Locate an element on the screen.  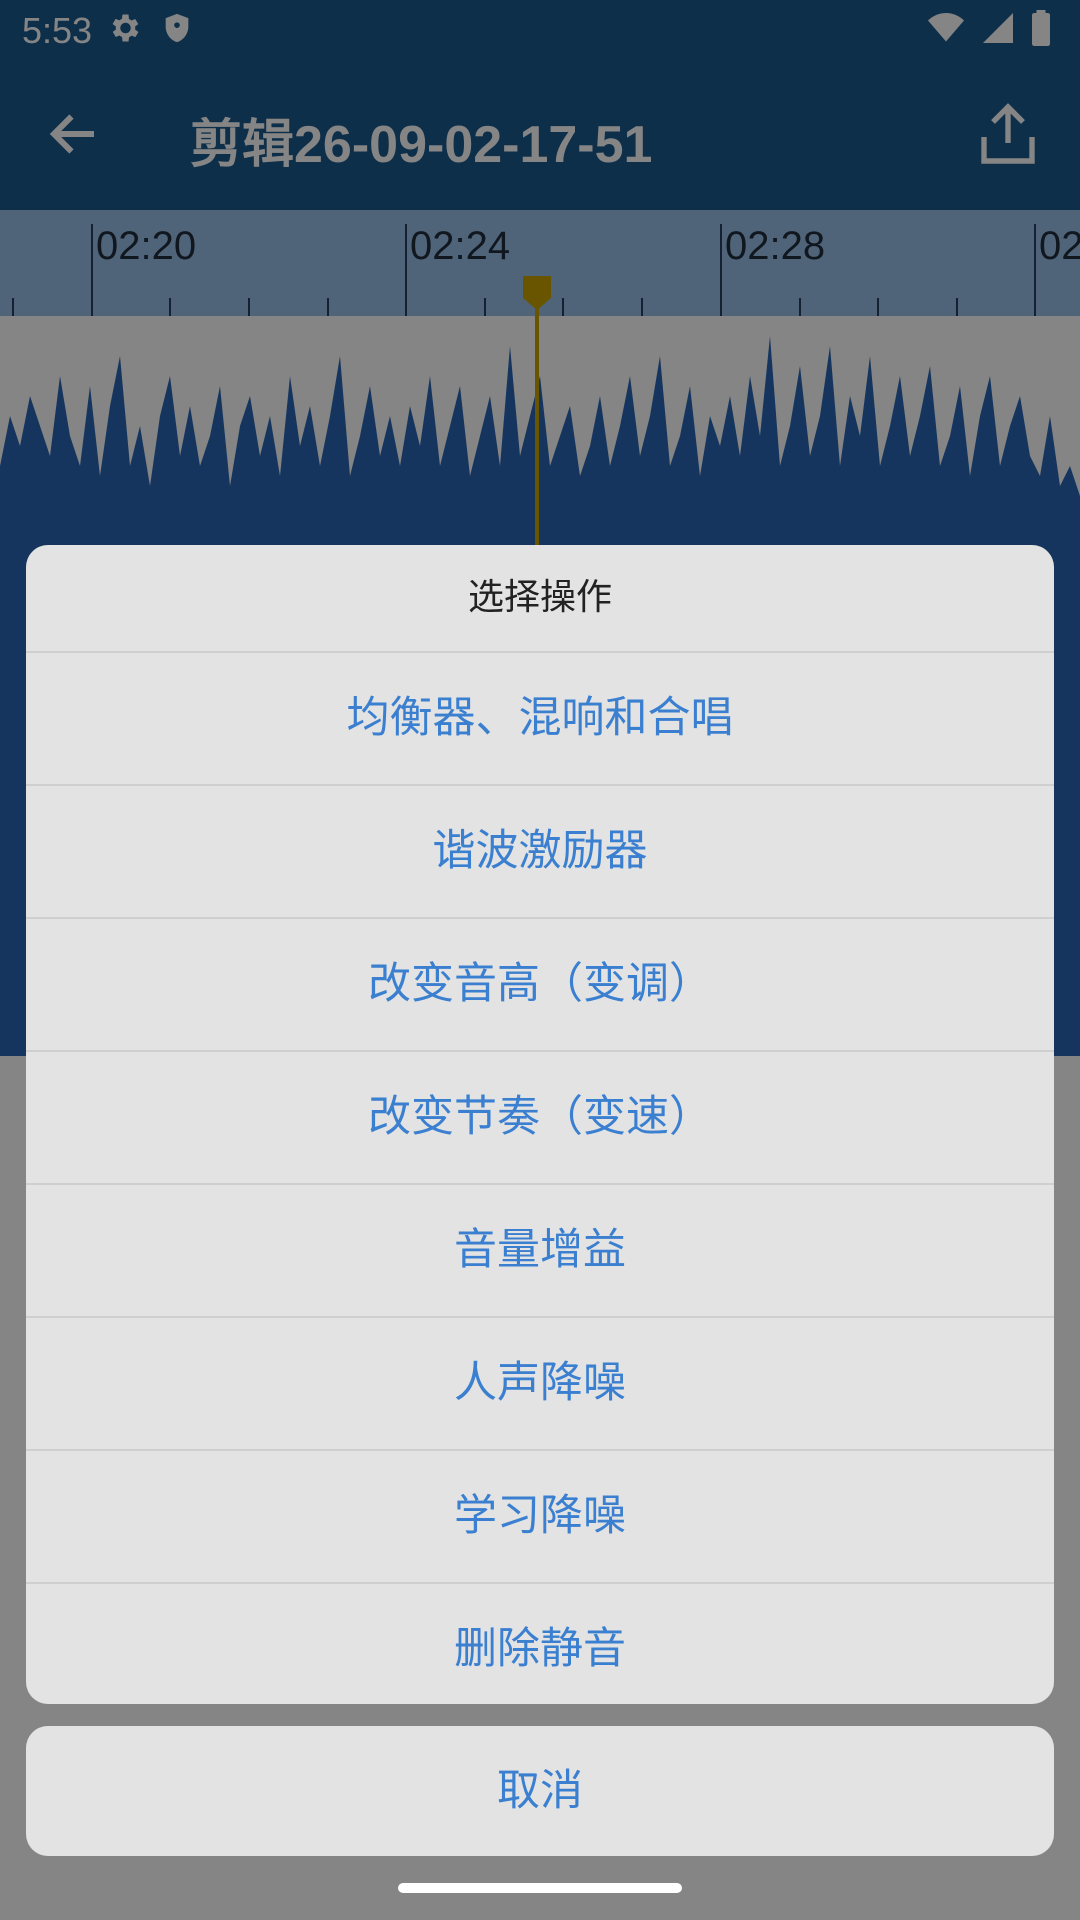
cancel-button: 取消 is located at coordinates (540, 1791).